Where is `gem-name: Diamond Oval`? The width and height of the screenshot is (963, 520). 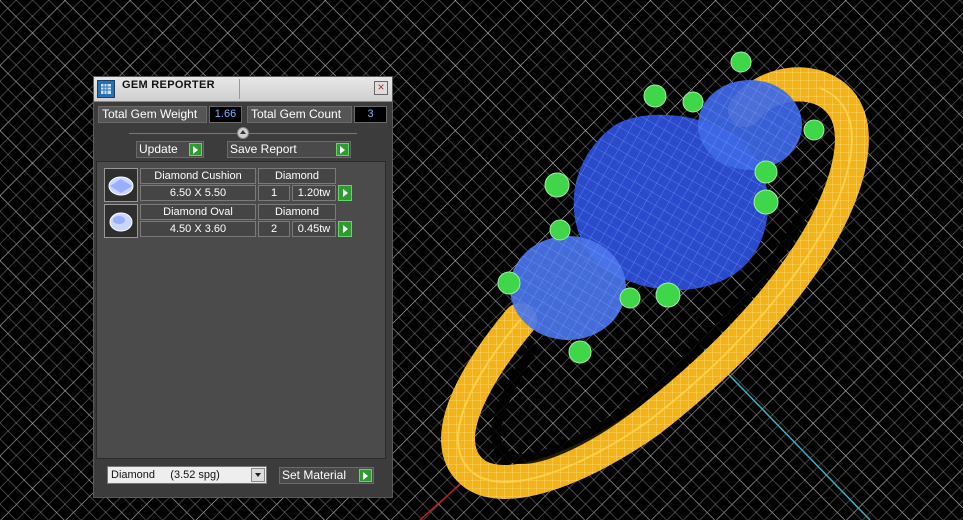
gem-name: Diamond Oval is located at coordinates (198, 212).